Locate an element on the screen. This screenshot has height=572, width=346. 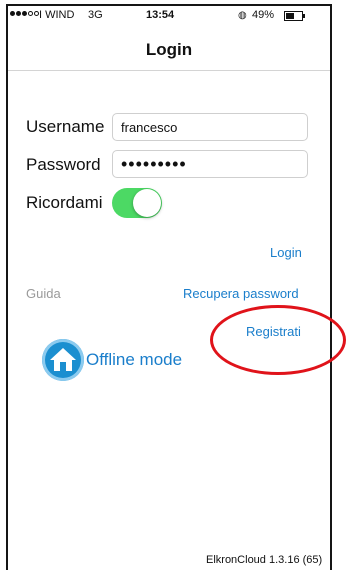
offline-mode-button: Offline mode is located at coordinates (112, 360).